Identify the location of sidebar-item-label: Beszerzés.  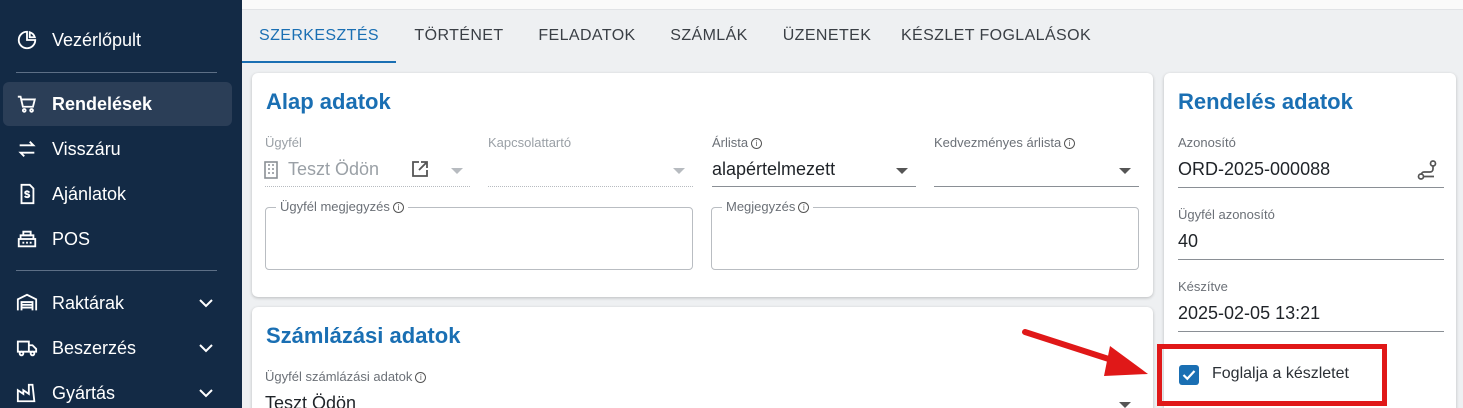
(94, 347).